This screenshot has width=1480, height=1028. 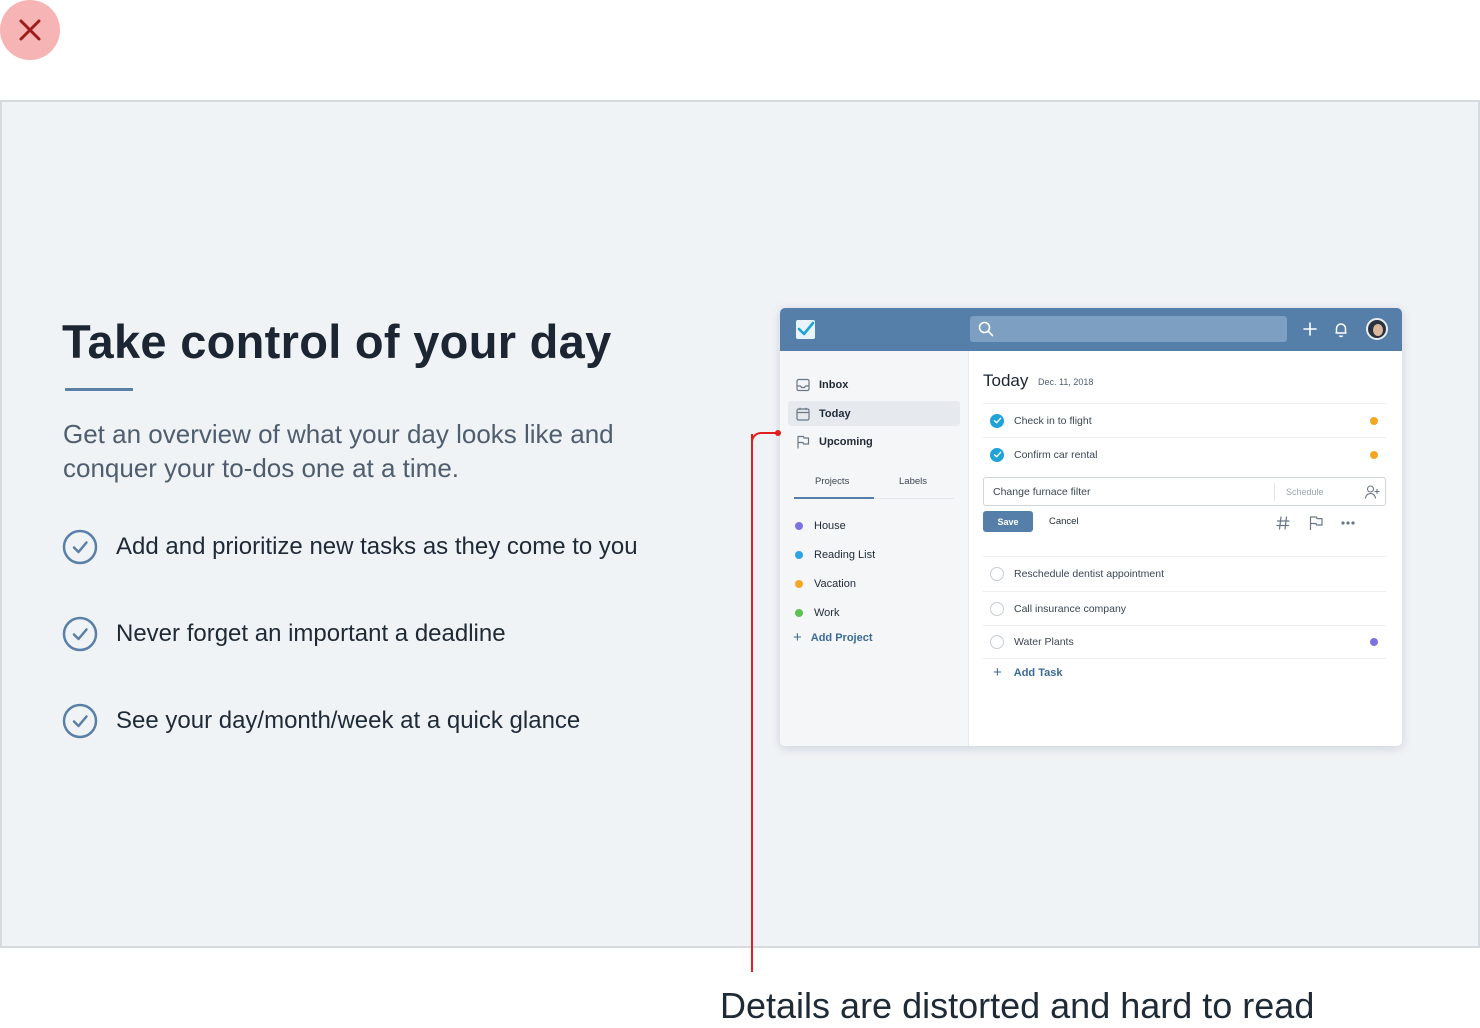 What do you see at coordinates (805, 329) in the screenshot?
I see `app-logo-icon` at bounding box center [805, 329].